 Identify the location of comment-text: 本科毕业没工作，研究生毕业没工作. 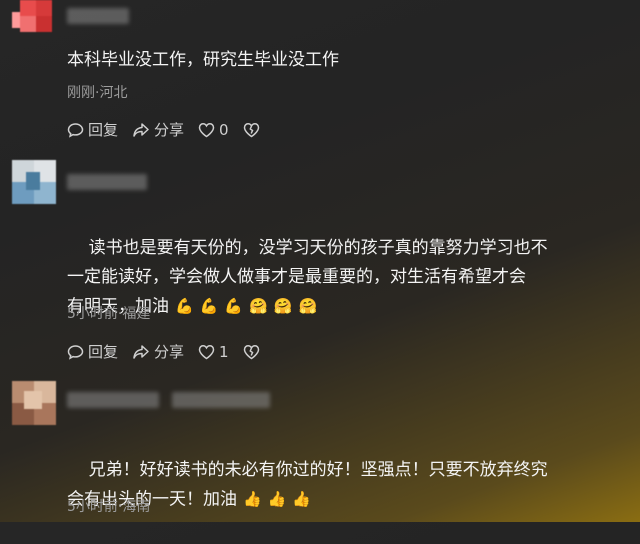
(203, 60).